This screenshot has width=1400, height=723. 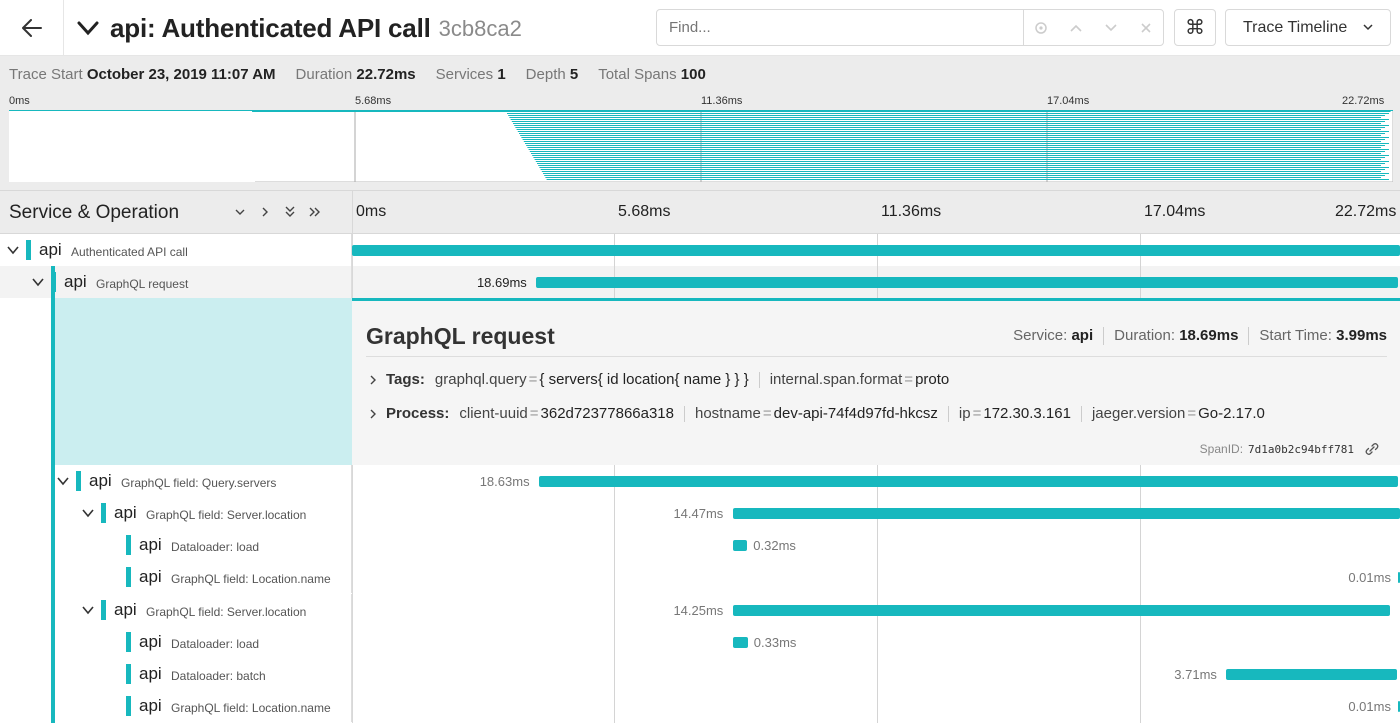 I want to click on span-name-cell: api Dataloader: batch, so click(x=176, y=674).